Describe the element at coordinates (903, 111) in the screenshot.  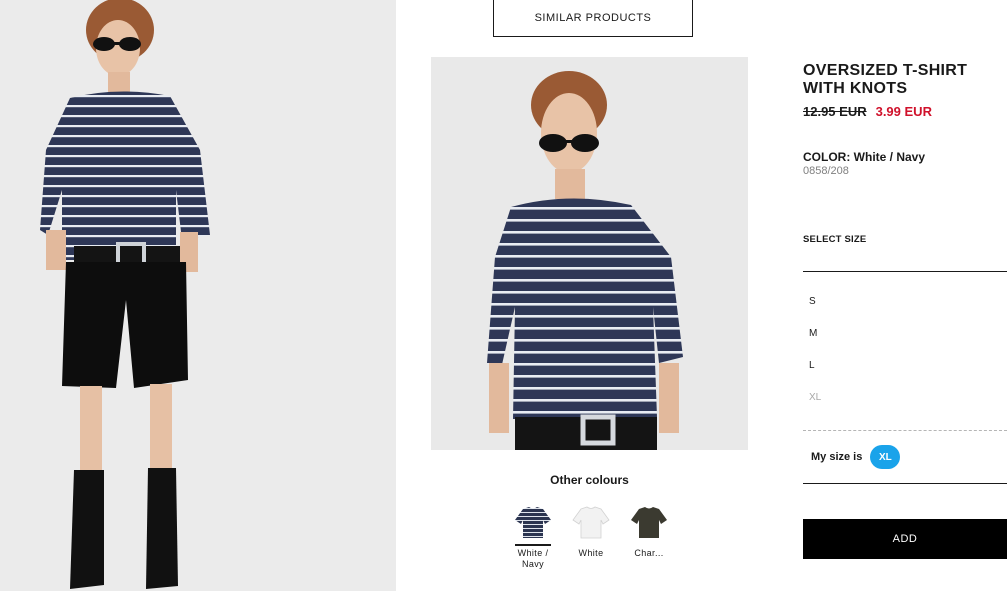
I see `sale-price: 3.99 EUR` at that location.